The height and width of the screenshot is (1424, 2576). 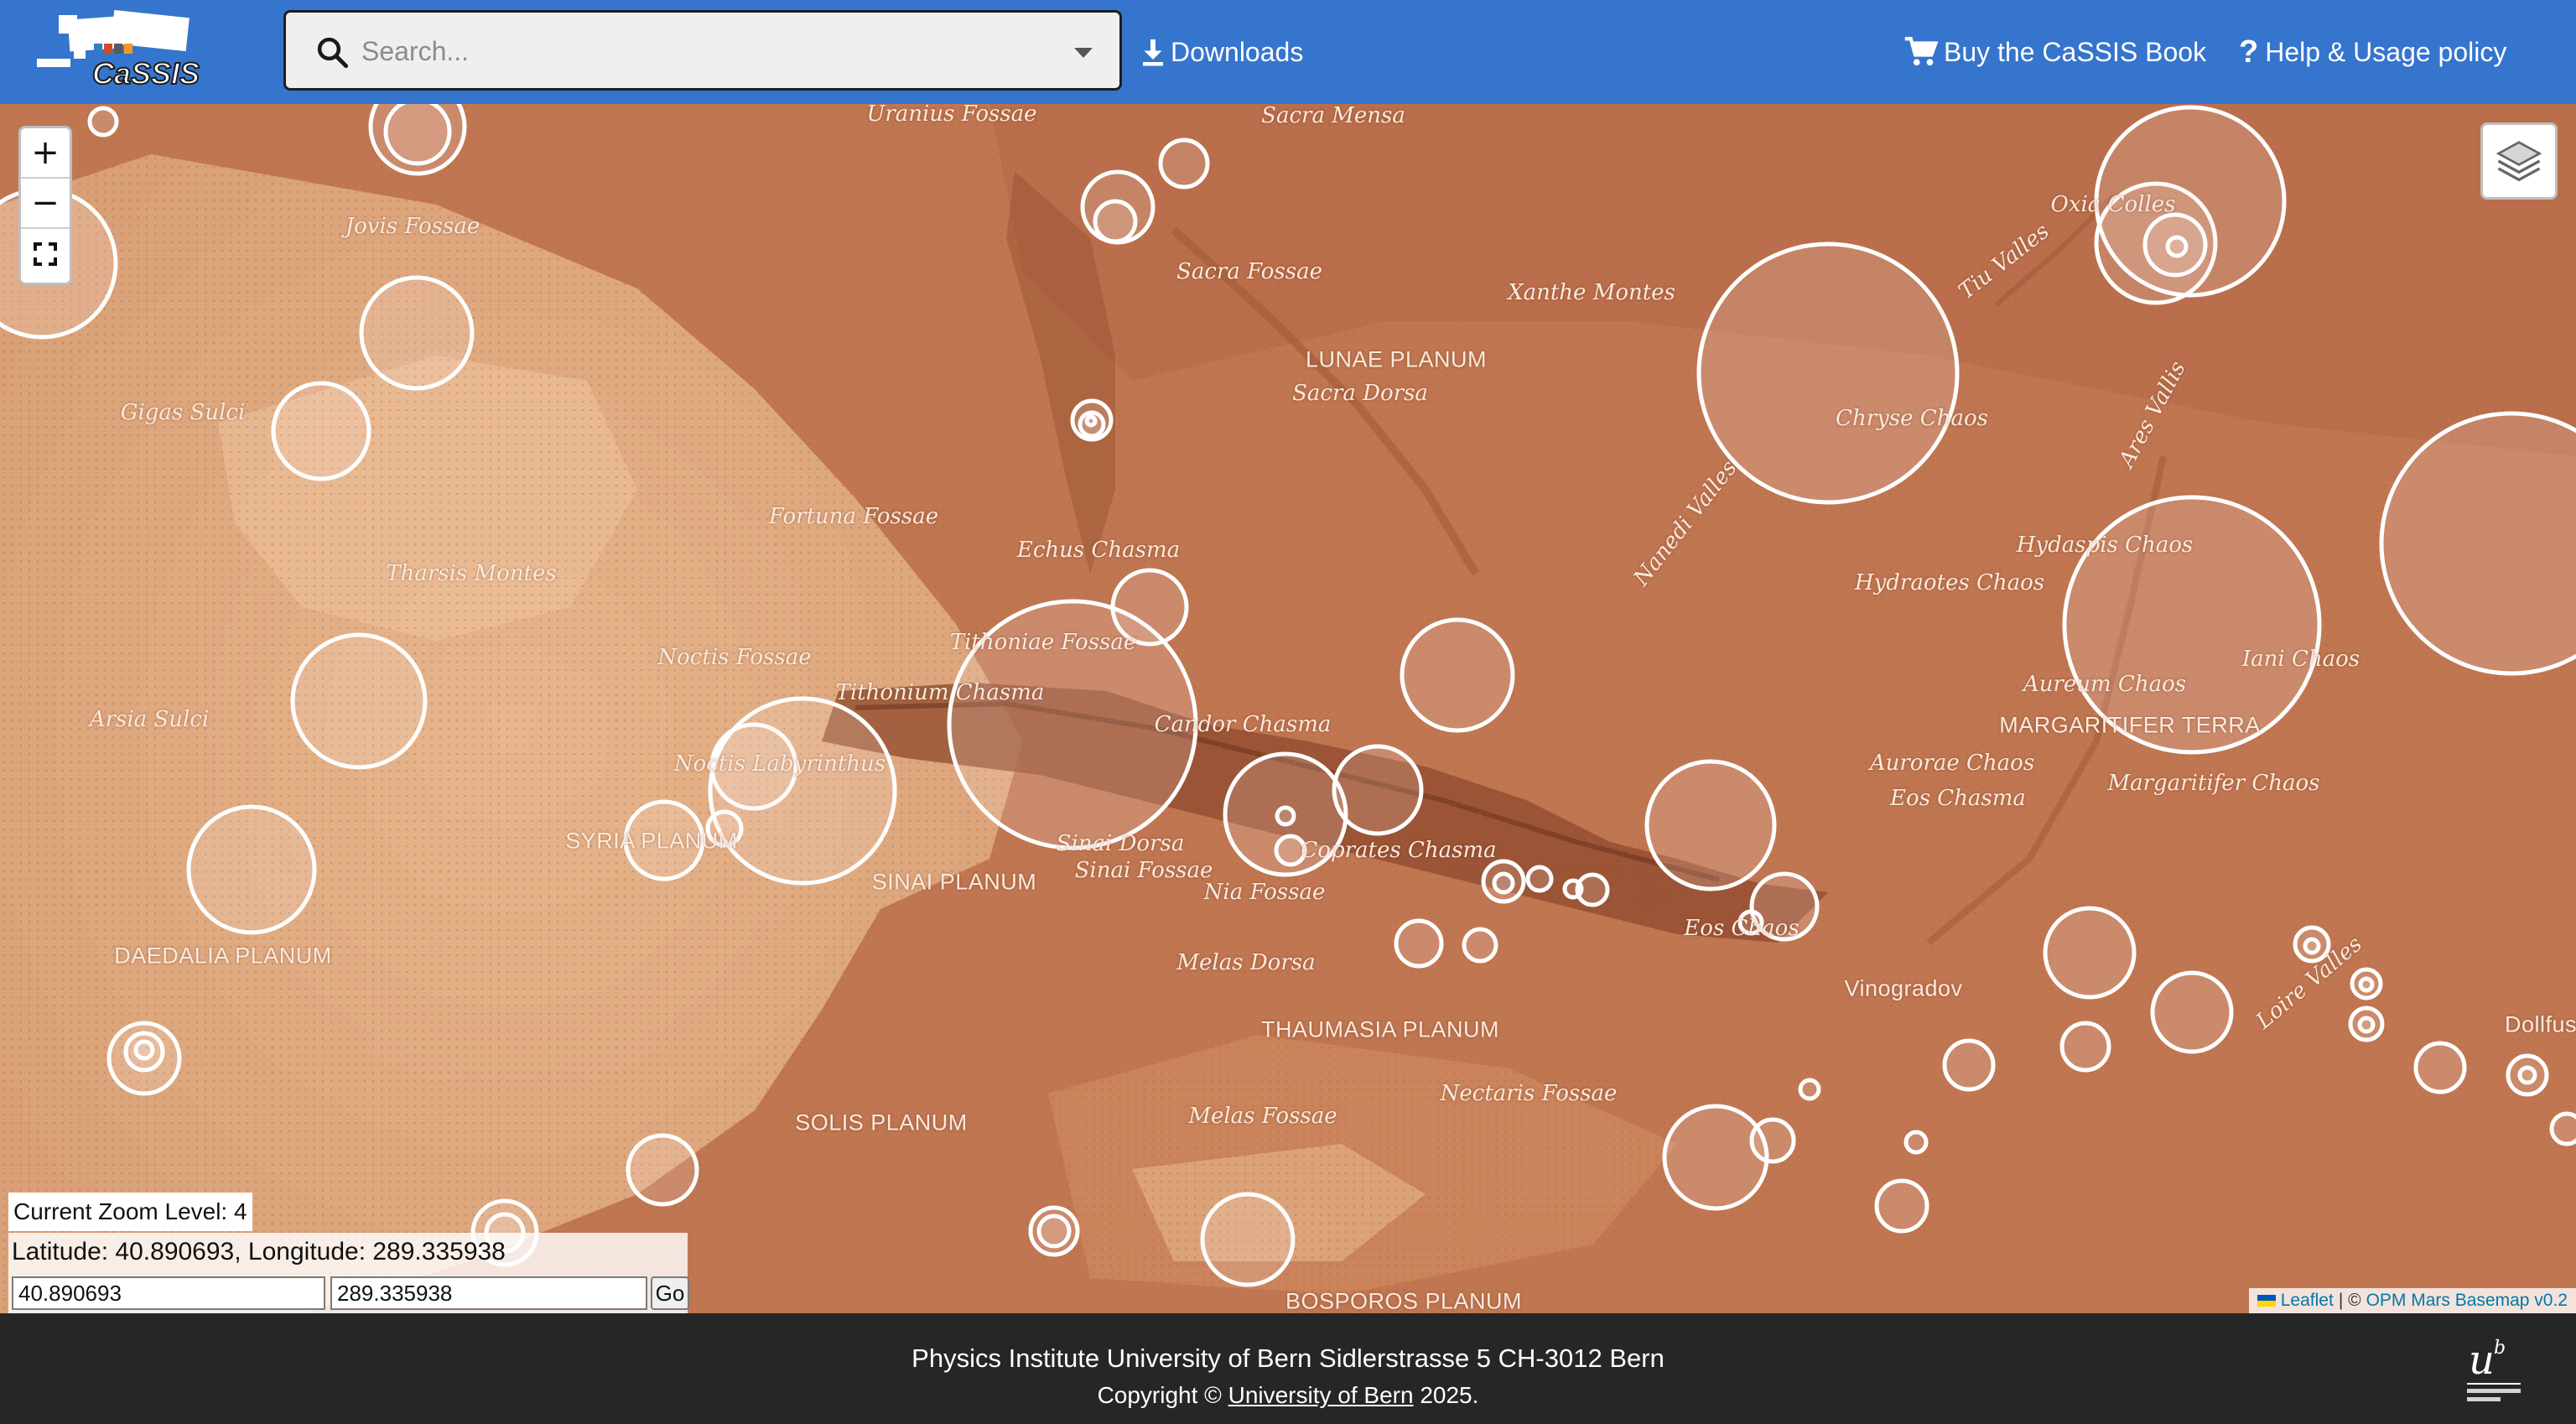 What do you see at coordinates (1903, 988) in the screenshot?
I see `map-label: Vinogradov` at bounding box center [1903, 988].